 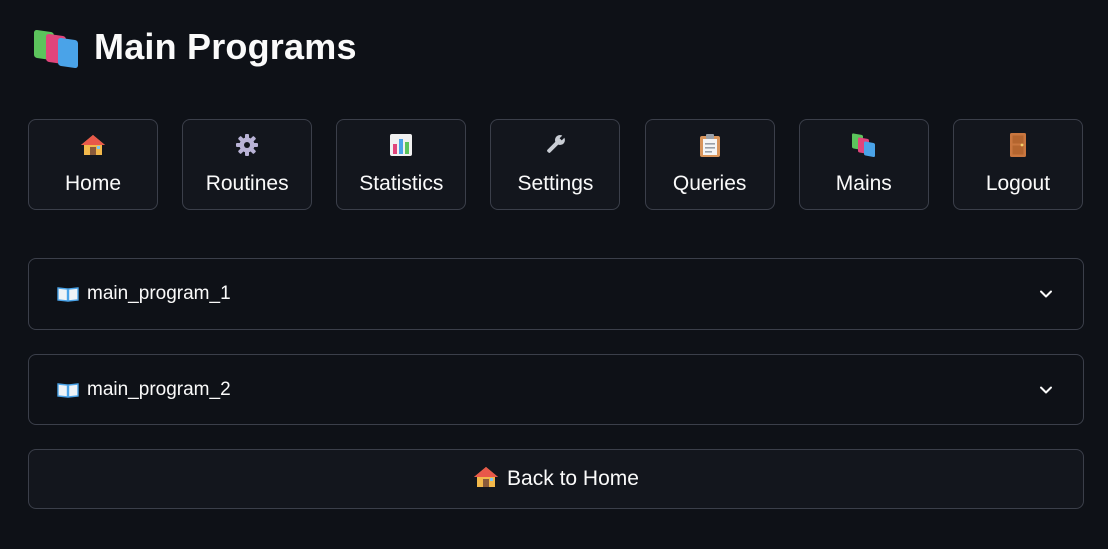 What do you see at coordinates (556, 294) in the screenshot?
I see `expander-main-program-1: main_program_1` at bounding box center [556, 294].